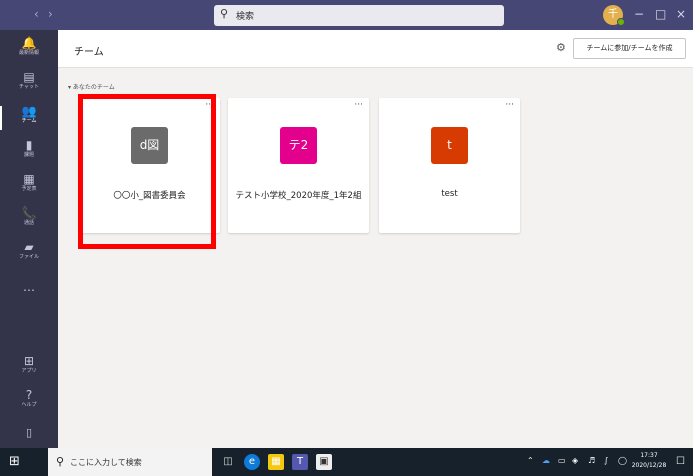  I want to click on rail-label: 最新情報, so click(28, 53).